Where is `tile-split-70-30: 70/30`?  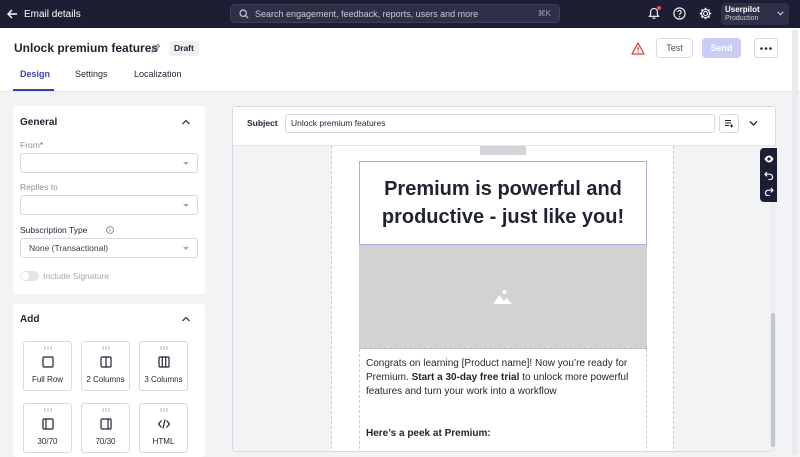 tile-split-70-30: 70/30 is located at coordinates (105, 428).